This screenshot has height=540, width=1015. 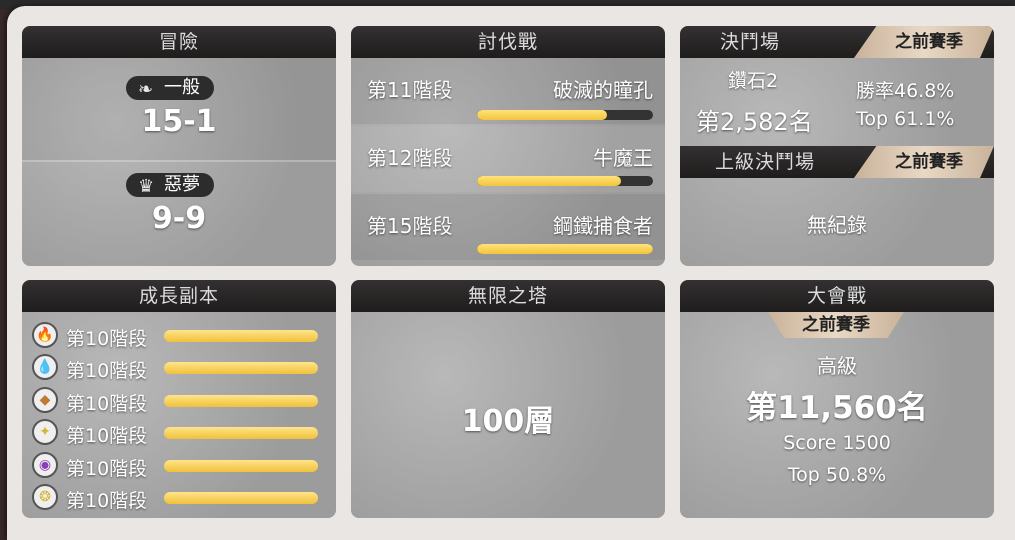 What do you see at coordinates (623, 158) in the screenshot?
I see `raid-row-2-boss: 牛魔王` at bounding box center [623, 158].